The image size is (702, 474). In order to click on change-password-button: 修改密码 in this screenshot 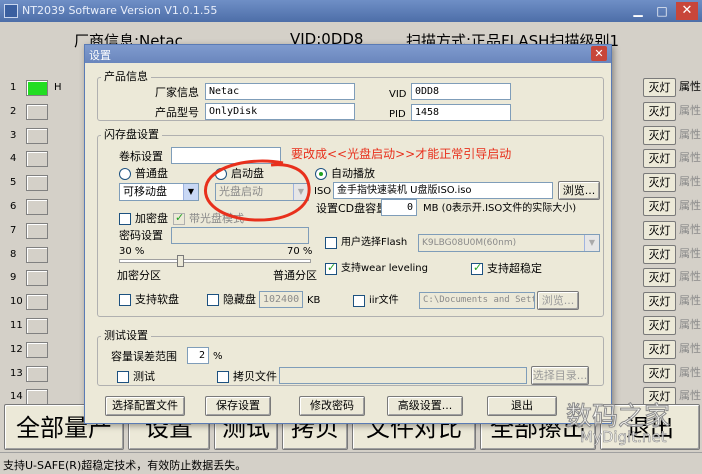, I will do `click(332, 406)`.